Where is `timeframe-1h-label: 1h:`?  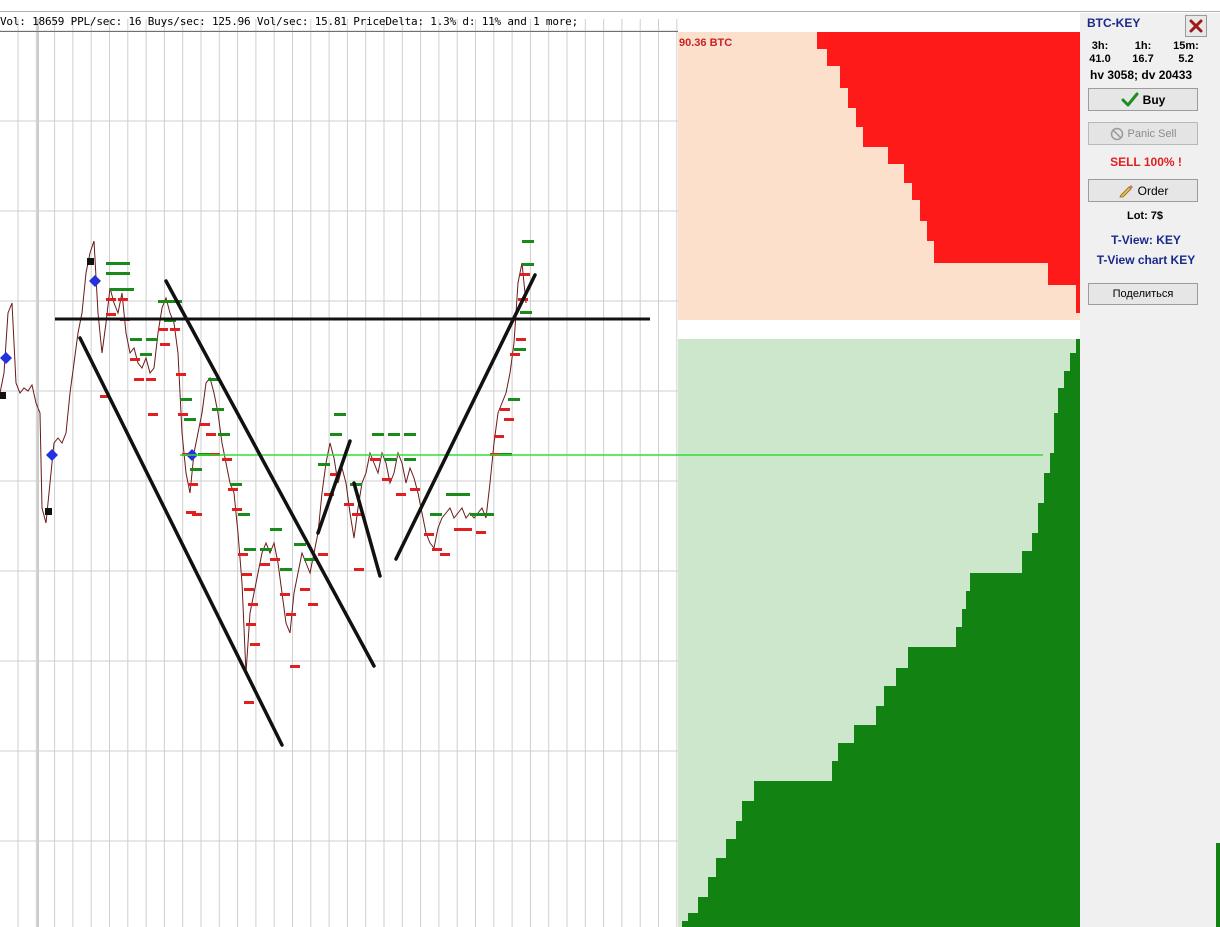 timeframe-1h-label: 1h: is located at coordinates (1143, 46).